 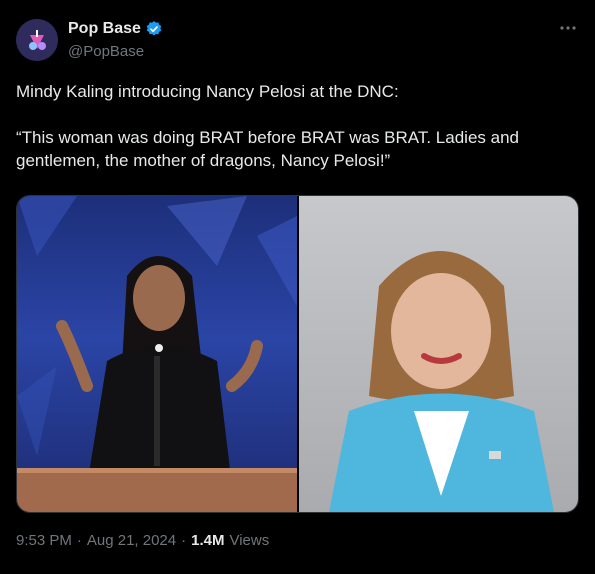 I want to click on tweet-time: 9:53 PM, so click(x=44, y=540).